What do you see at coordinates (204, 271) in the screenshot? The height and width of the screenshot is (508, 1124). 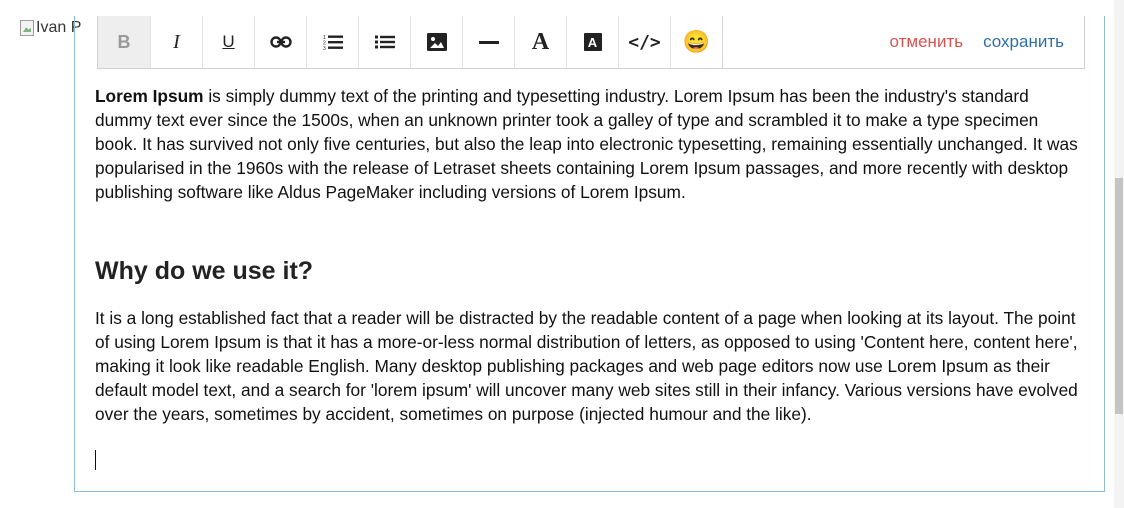 I see `section-heading: Why do we use it?` at bounding box center [204, 271].